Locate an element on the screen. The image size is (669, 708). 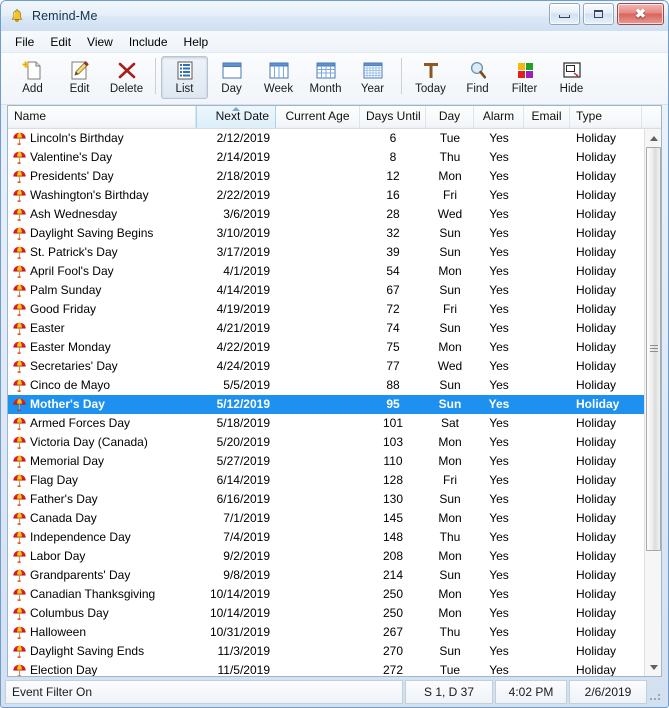
column-header-name: Name is located at coordinates (102, 117).